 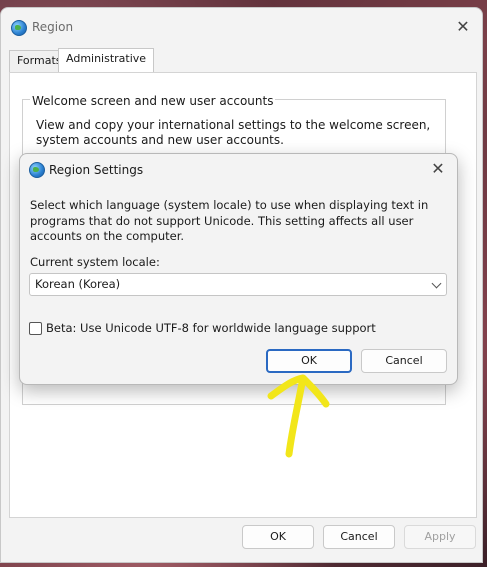 I want to click on locale-value: Korean (Korea), so click(x=78, y=284).